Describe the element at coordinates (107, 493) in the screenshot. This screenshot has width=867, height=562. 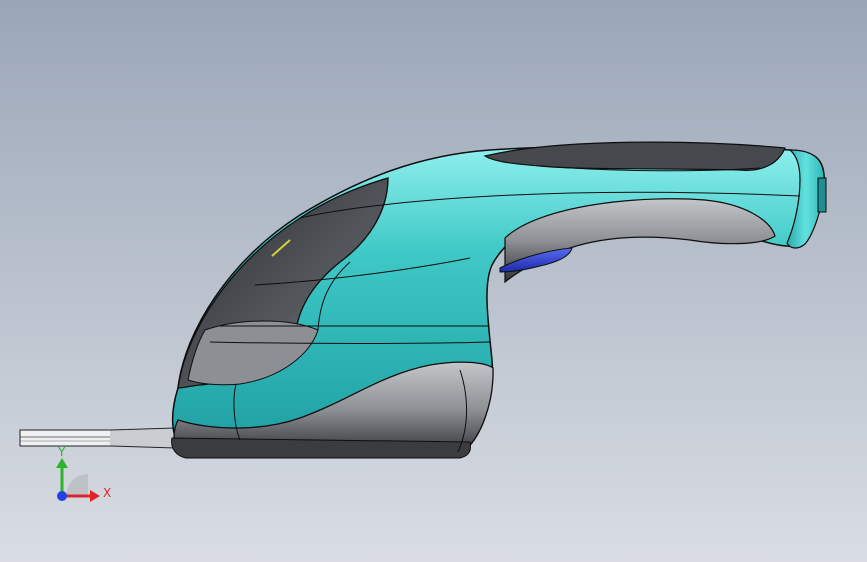
I see `triad-x-label: X` at that location.